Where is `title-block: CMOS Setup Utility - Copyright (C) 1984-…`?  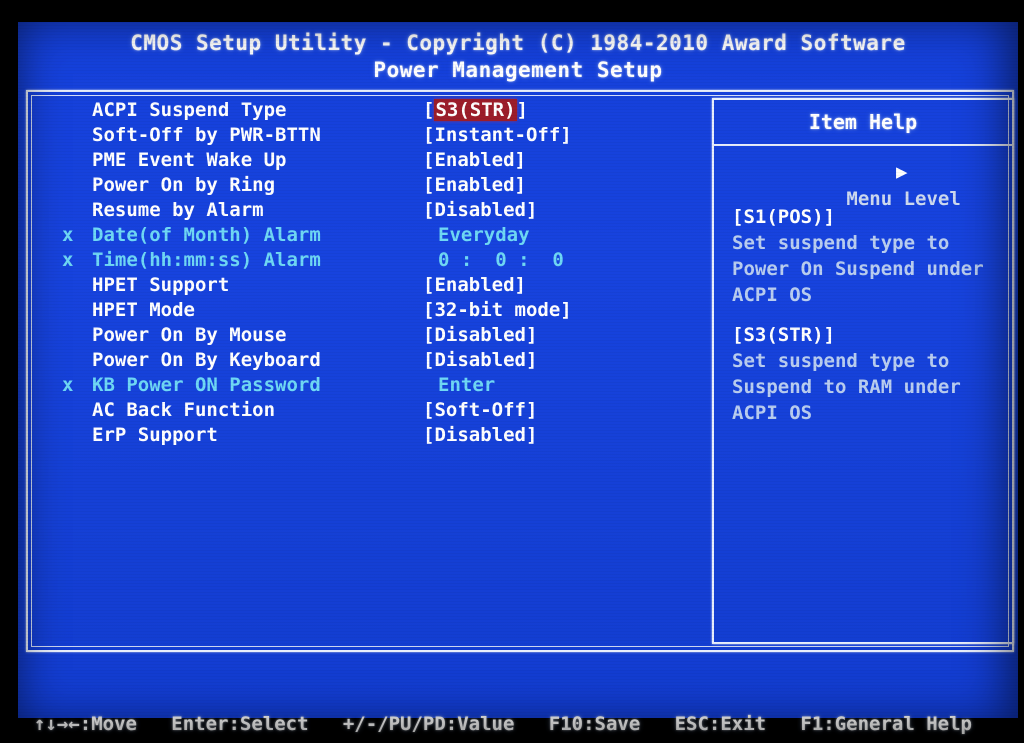
title-block: CMOS Setup Utility - Copyright (C) 1984-… is located at coordinates (518, 57).